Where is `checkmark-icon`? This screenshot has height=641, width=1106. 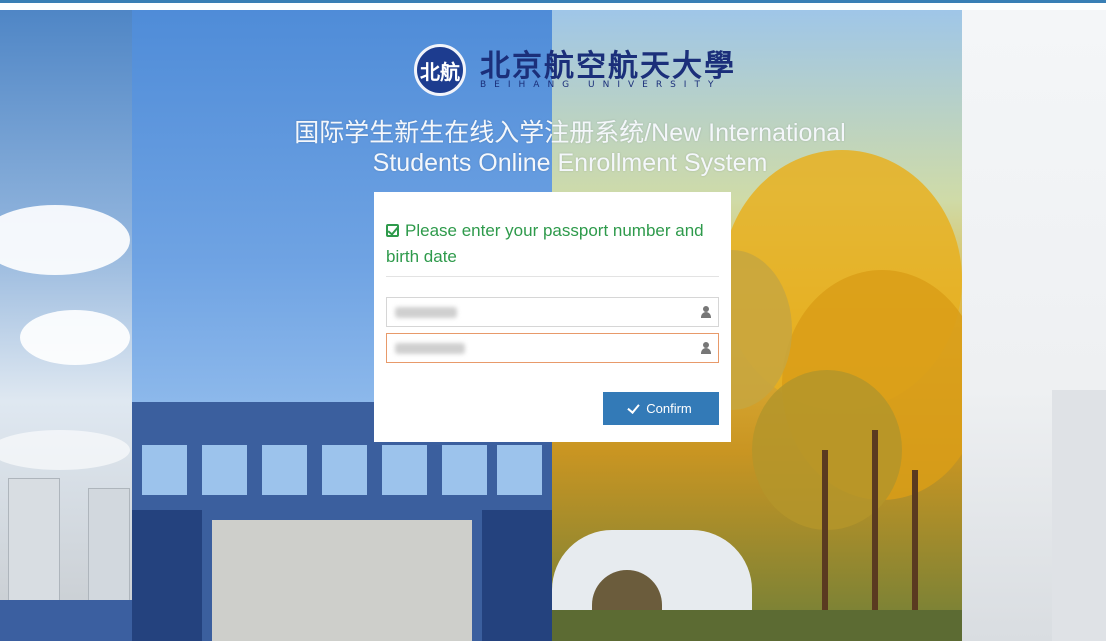 checkmark-icon is located at coordinates (633, 407).